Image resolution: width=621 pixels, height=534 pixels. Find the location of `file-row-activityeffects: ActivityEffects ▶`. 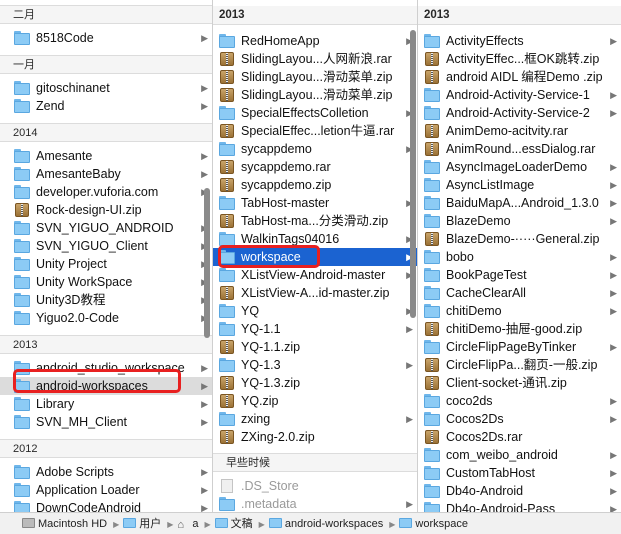

file-row-activityeffects: ActivityEffects ▶ is located at coordinates (519, 41).